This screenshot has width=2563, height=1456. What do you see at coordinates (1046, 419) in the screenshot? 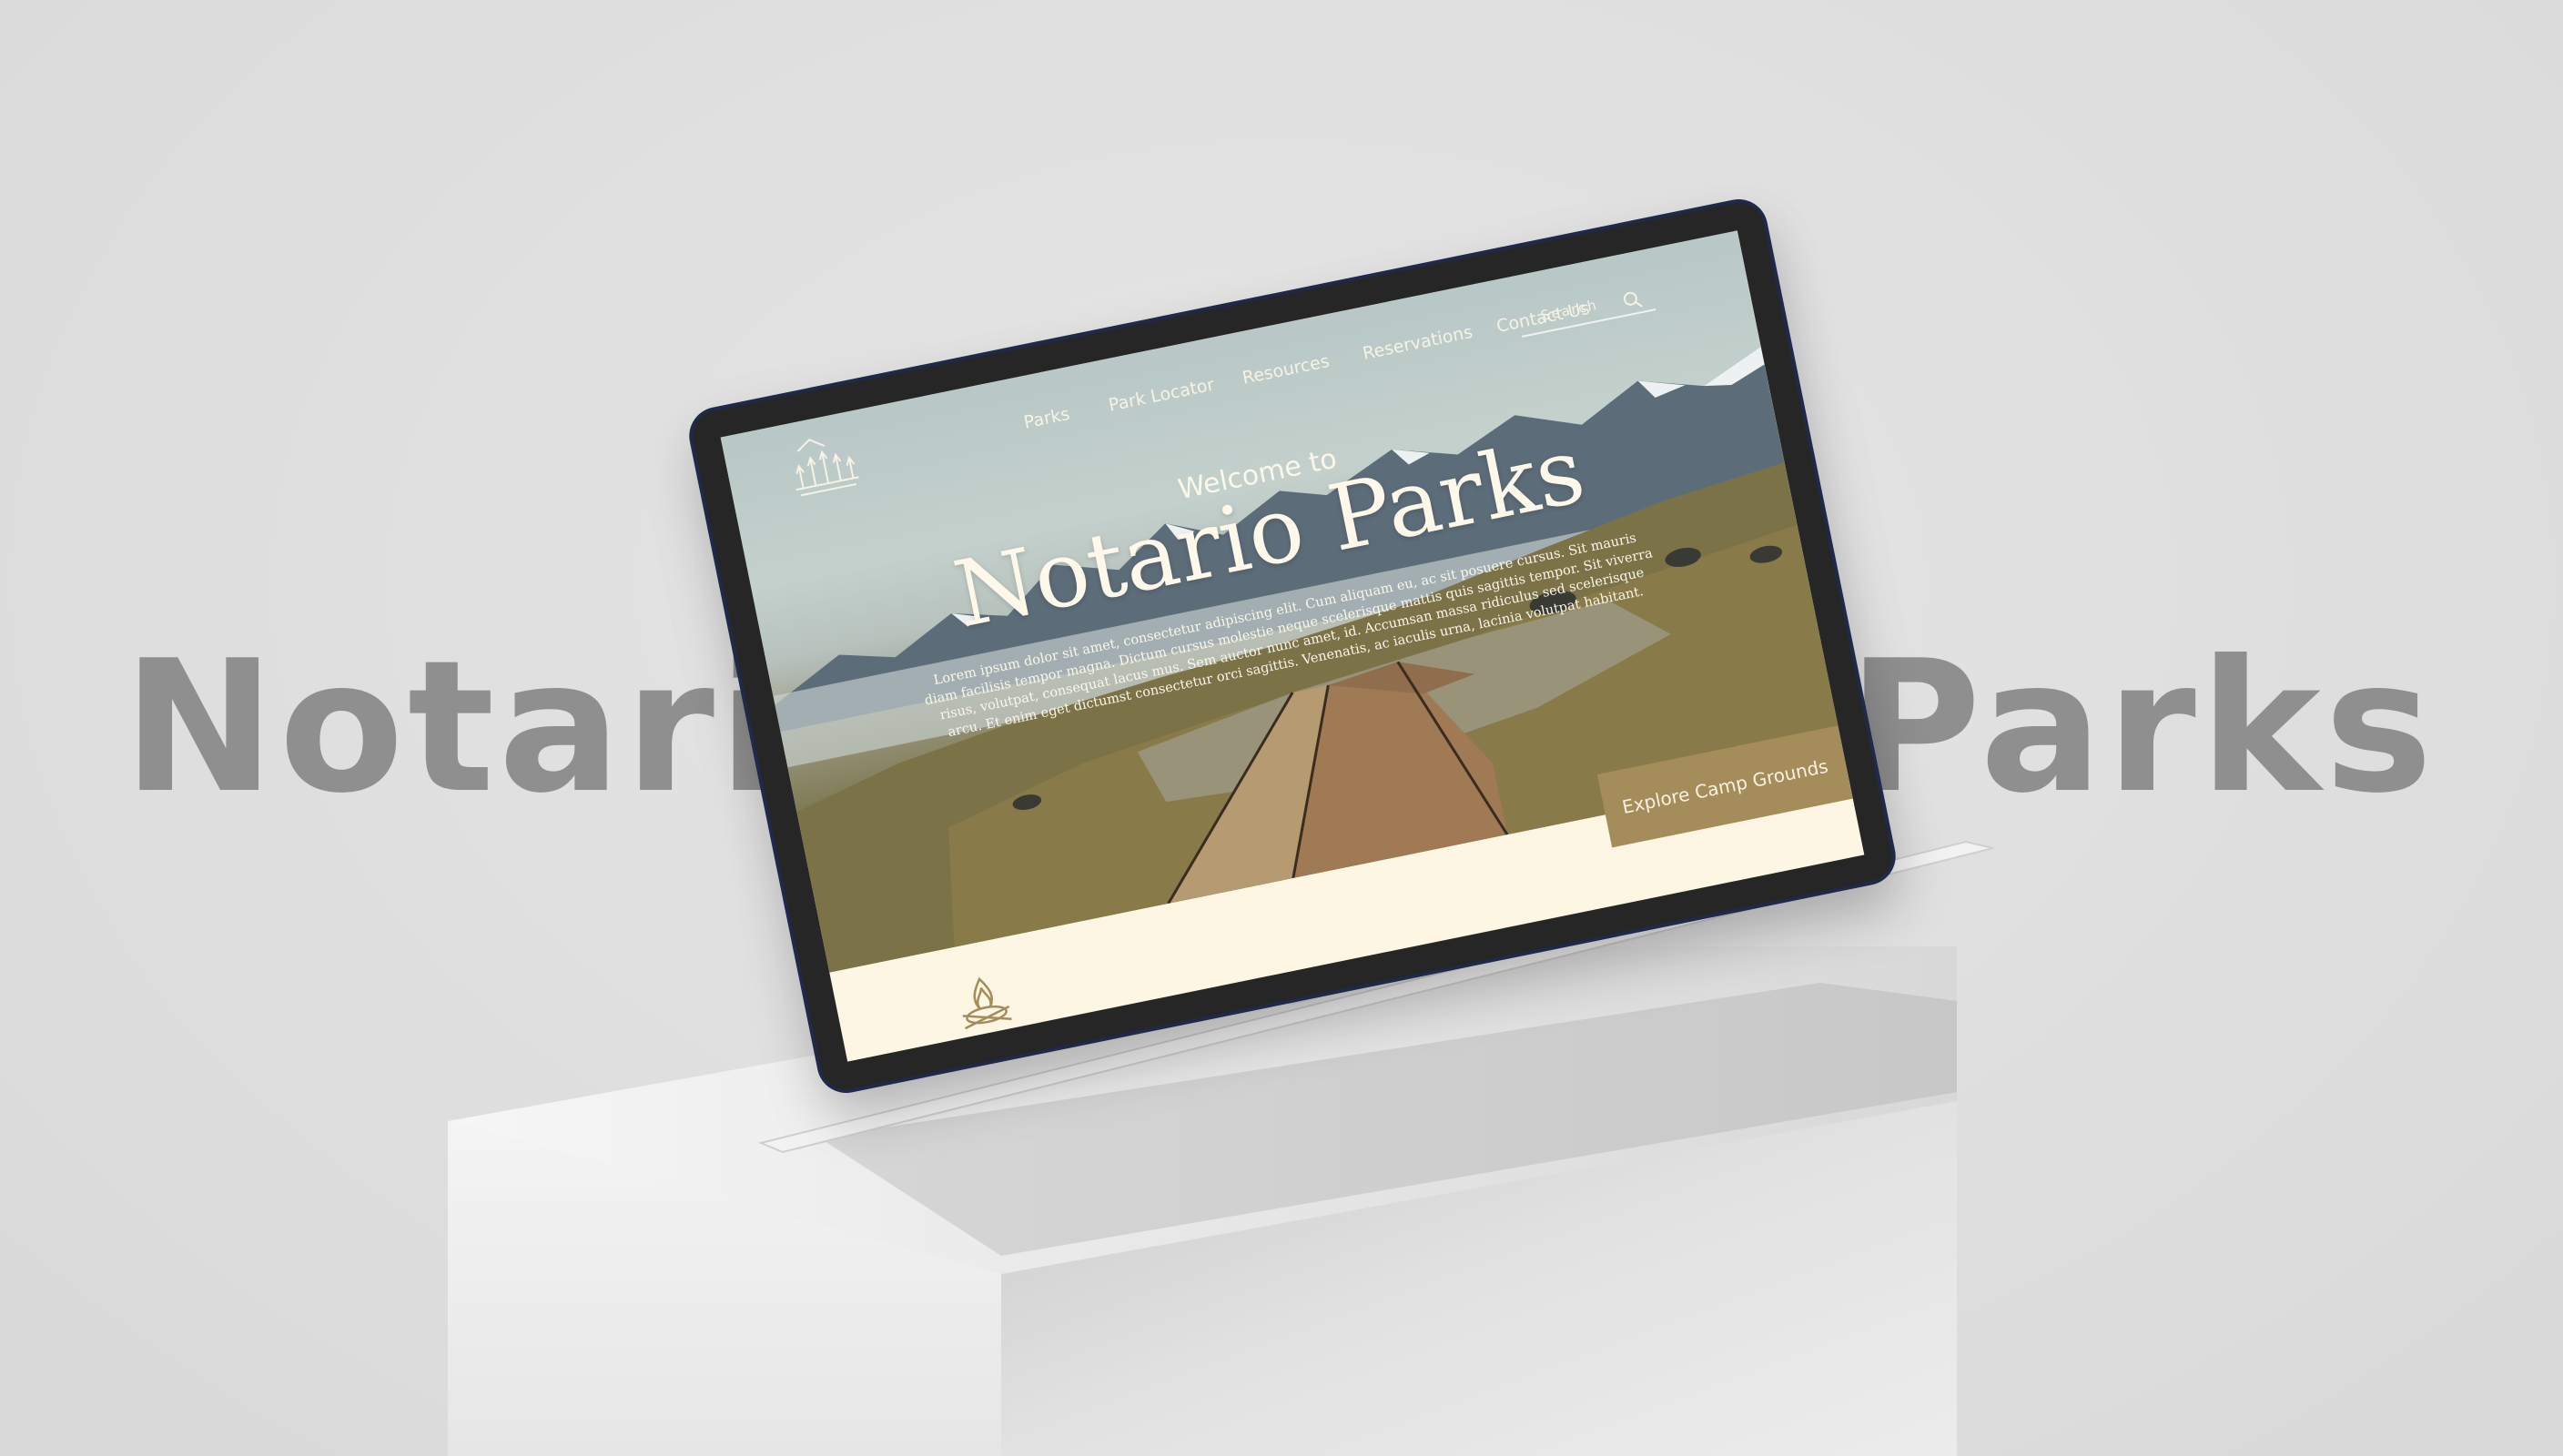
I see `nav-parks: Parks` at bounding box center [1046, 419].